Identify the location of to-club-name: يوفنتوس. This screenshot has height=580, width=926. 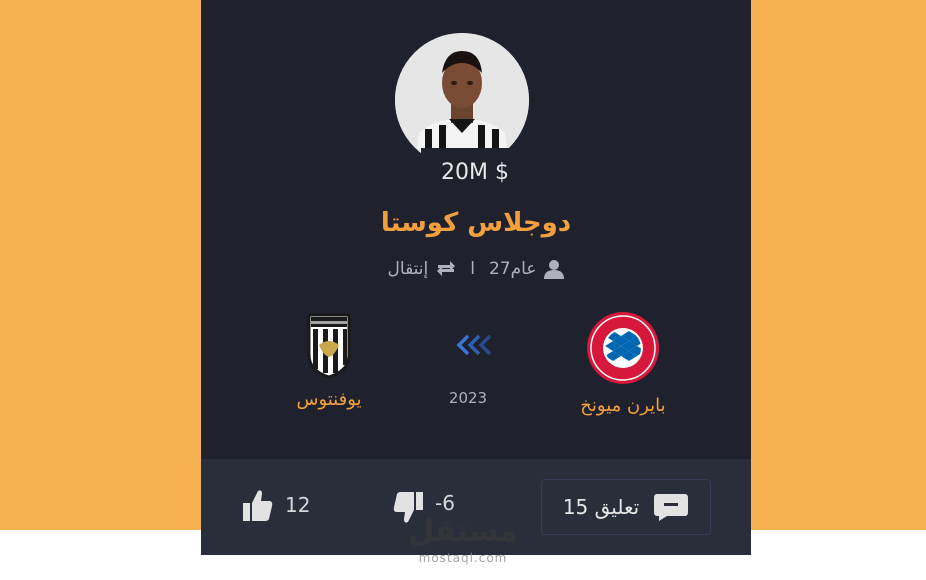
(329, 399).